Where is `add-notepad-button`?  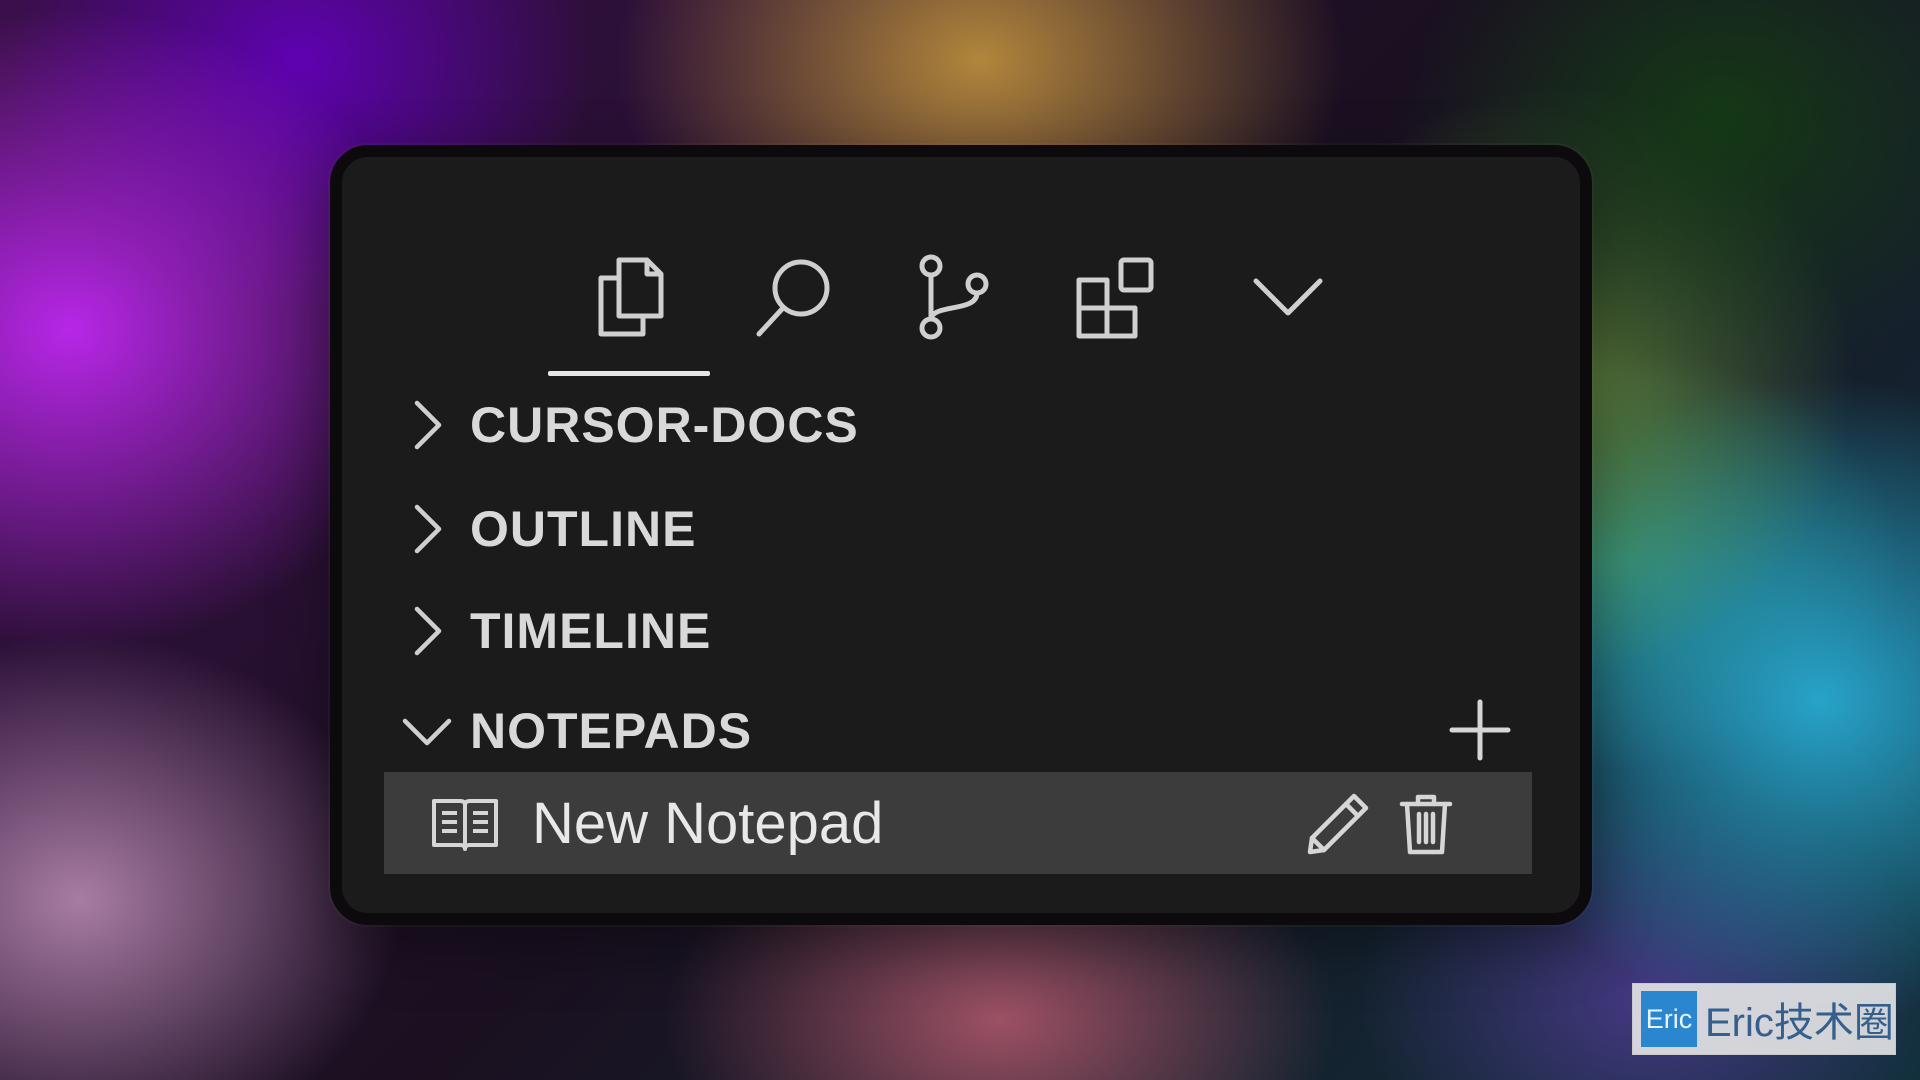 add-notepad-button is located at coordinates (1480, 730).